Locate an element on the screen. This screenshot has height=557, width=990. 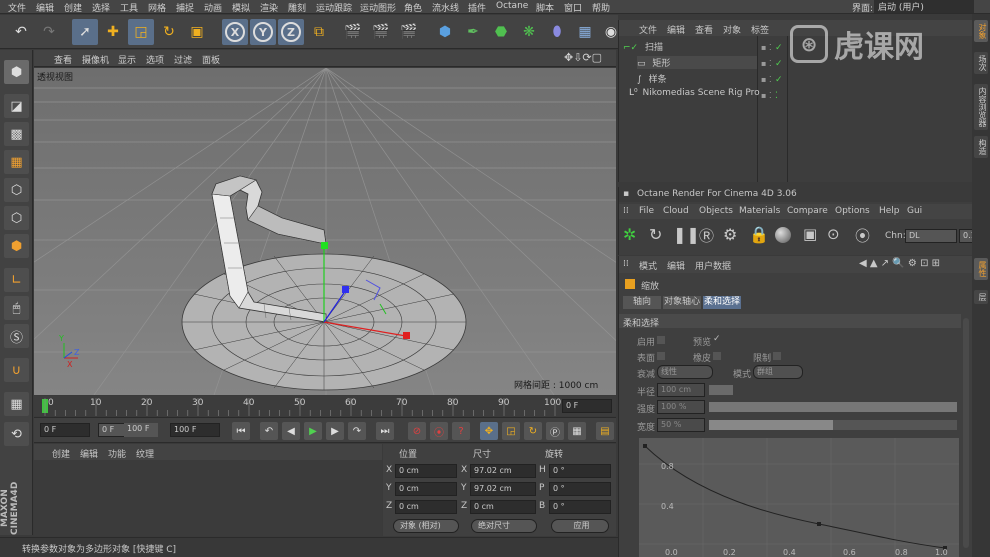
keyframe-selection-icon: ? is located at coordinates (461, 431).